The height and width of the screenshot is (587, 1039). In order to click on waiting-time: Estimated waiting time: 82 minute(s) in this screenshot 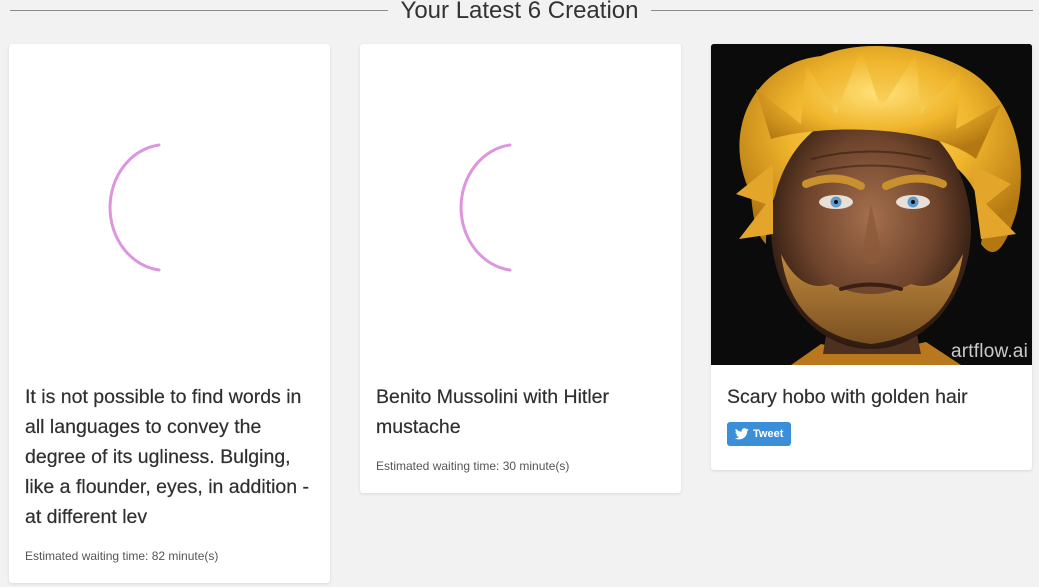, I will do `click(122, 556)`.